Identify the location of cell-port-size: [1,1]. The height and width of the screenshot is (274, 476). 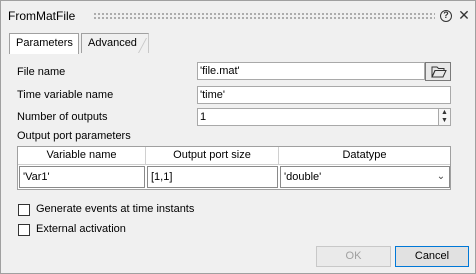
(212, 177).